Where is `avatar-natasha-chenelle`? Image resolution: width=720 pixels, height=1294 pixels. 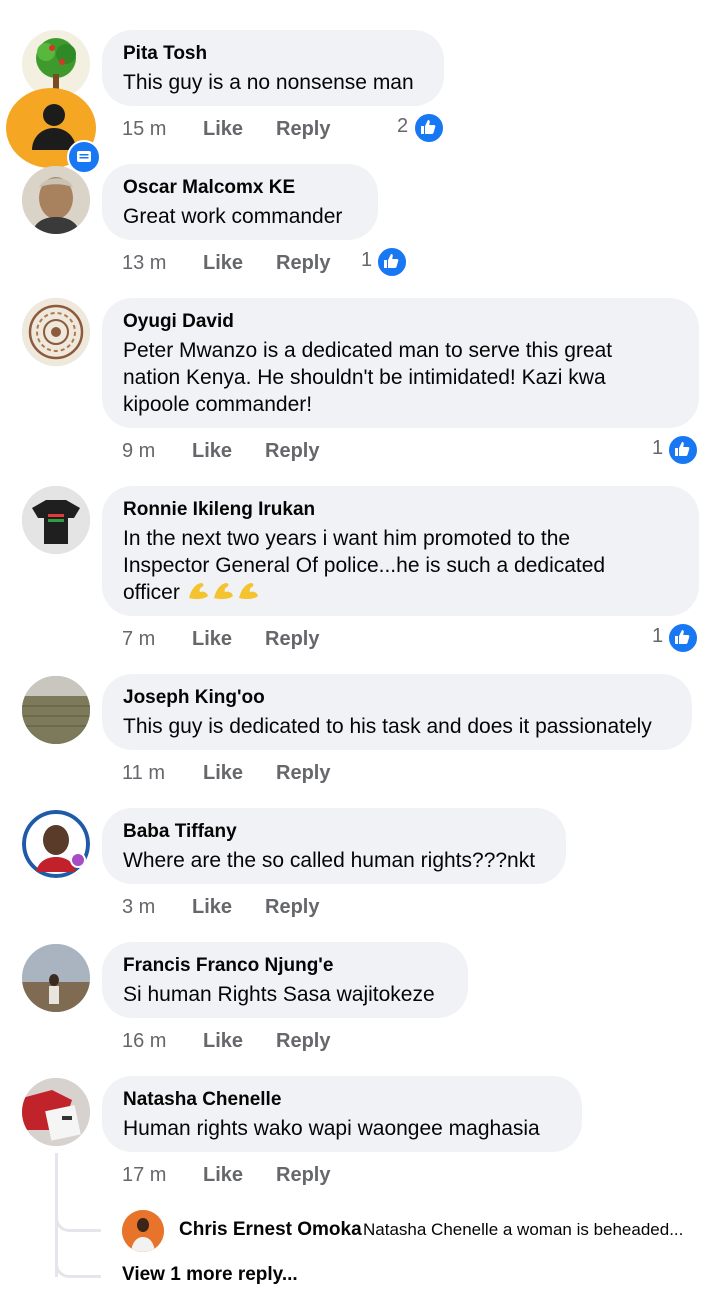
avatar-natasha-chenelle is located at coordinates (56, 1112).